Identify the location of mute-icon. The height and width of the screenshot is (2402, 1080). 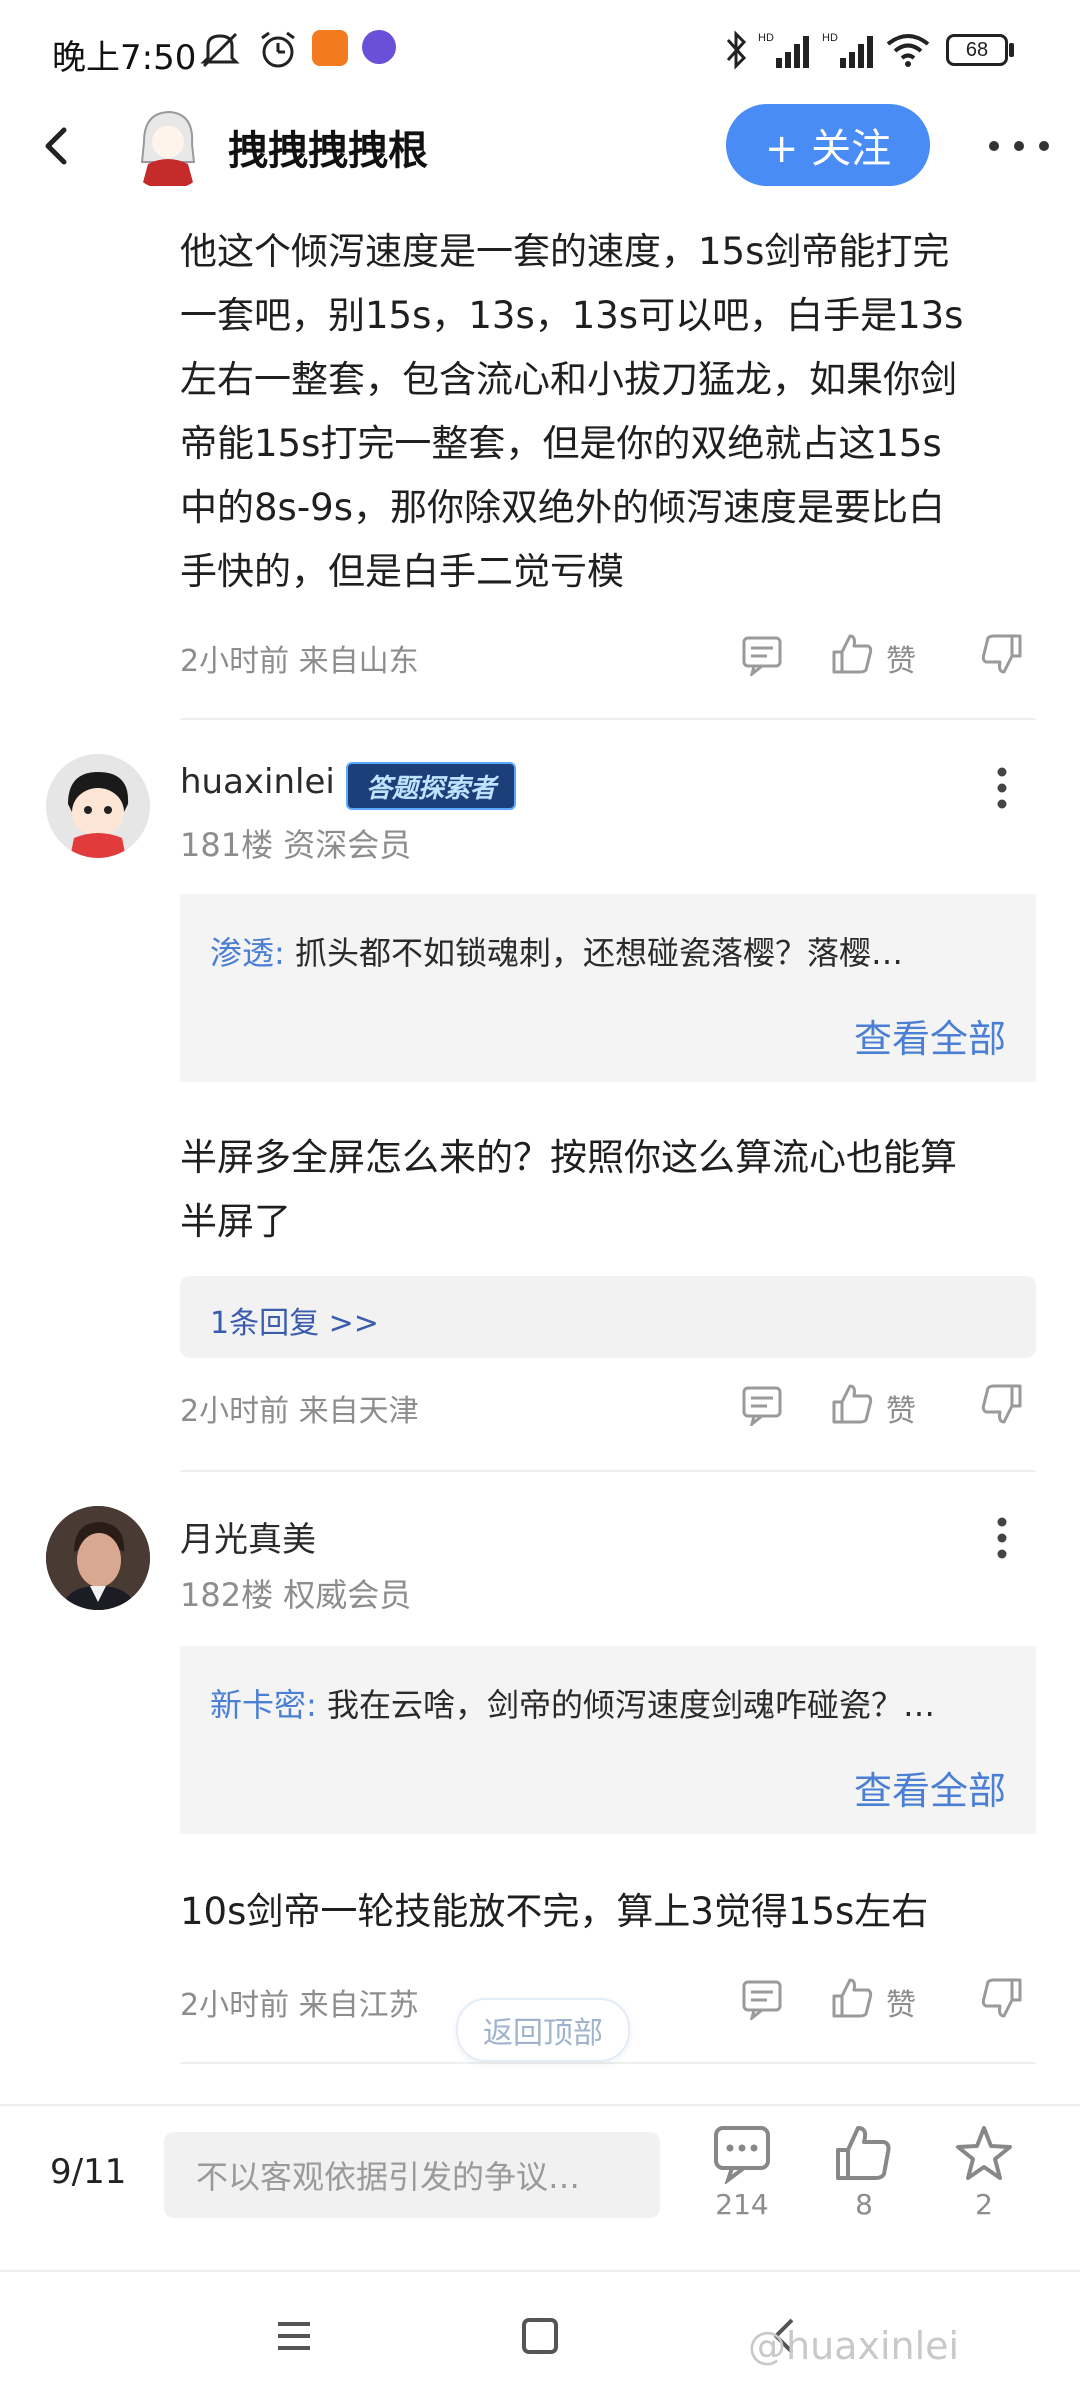
(220, 52).